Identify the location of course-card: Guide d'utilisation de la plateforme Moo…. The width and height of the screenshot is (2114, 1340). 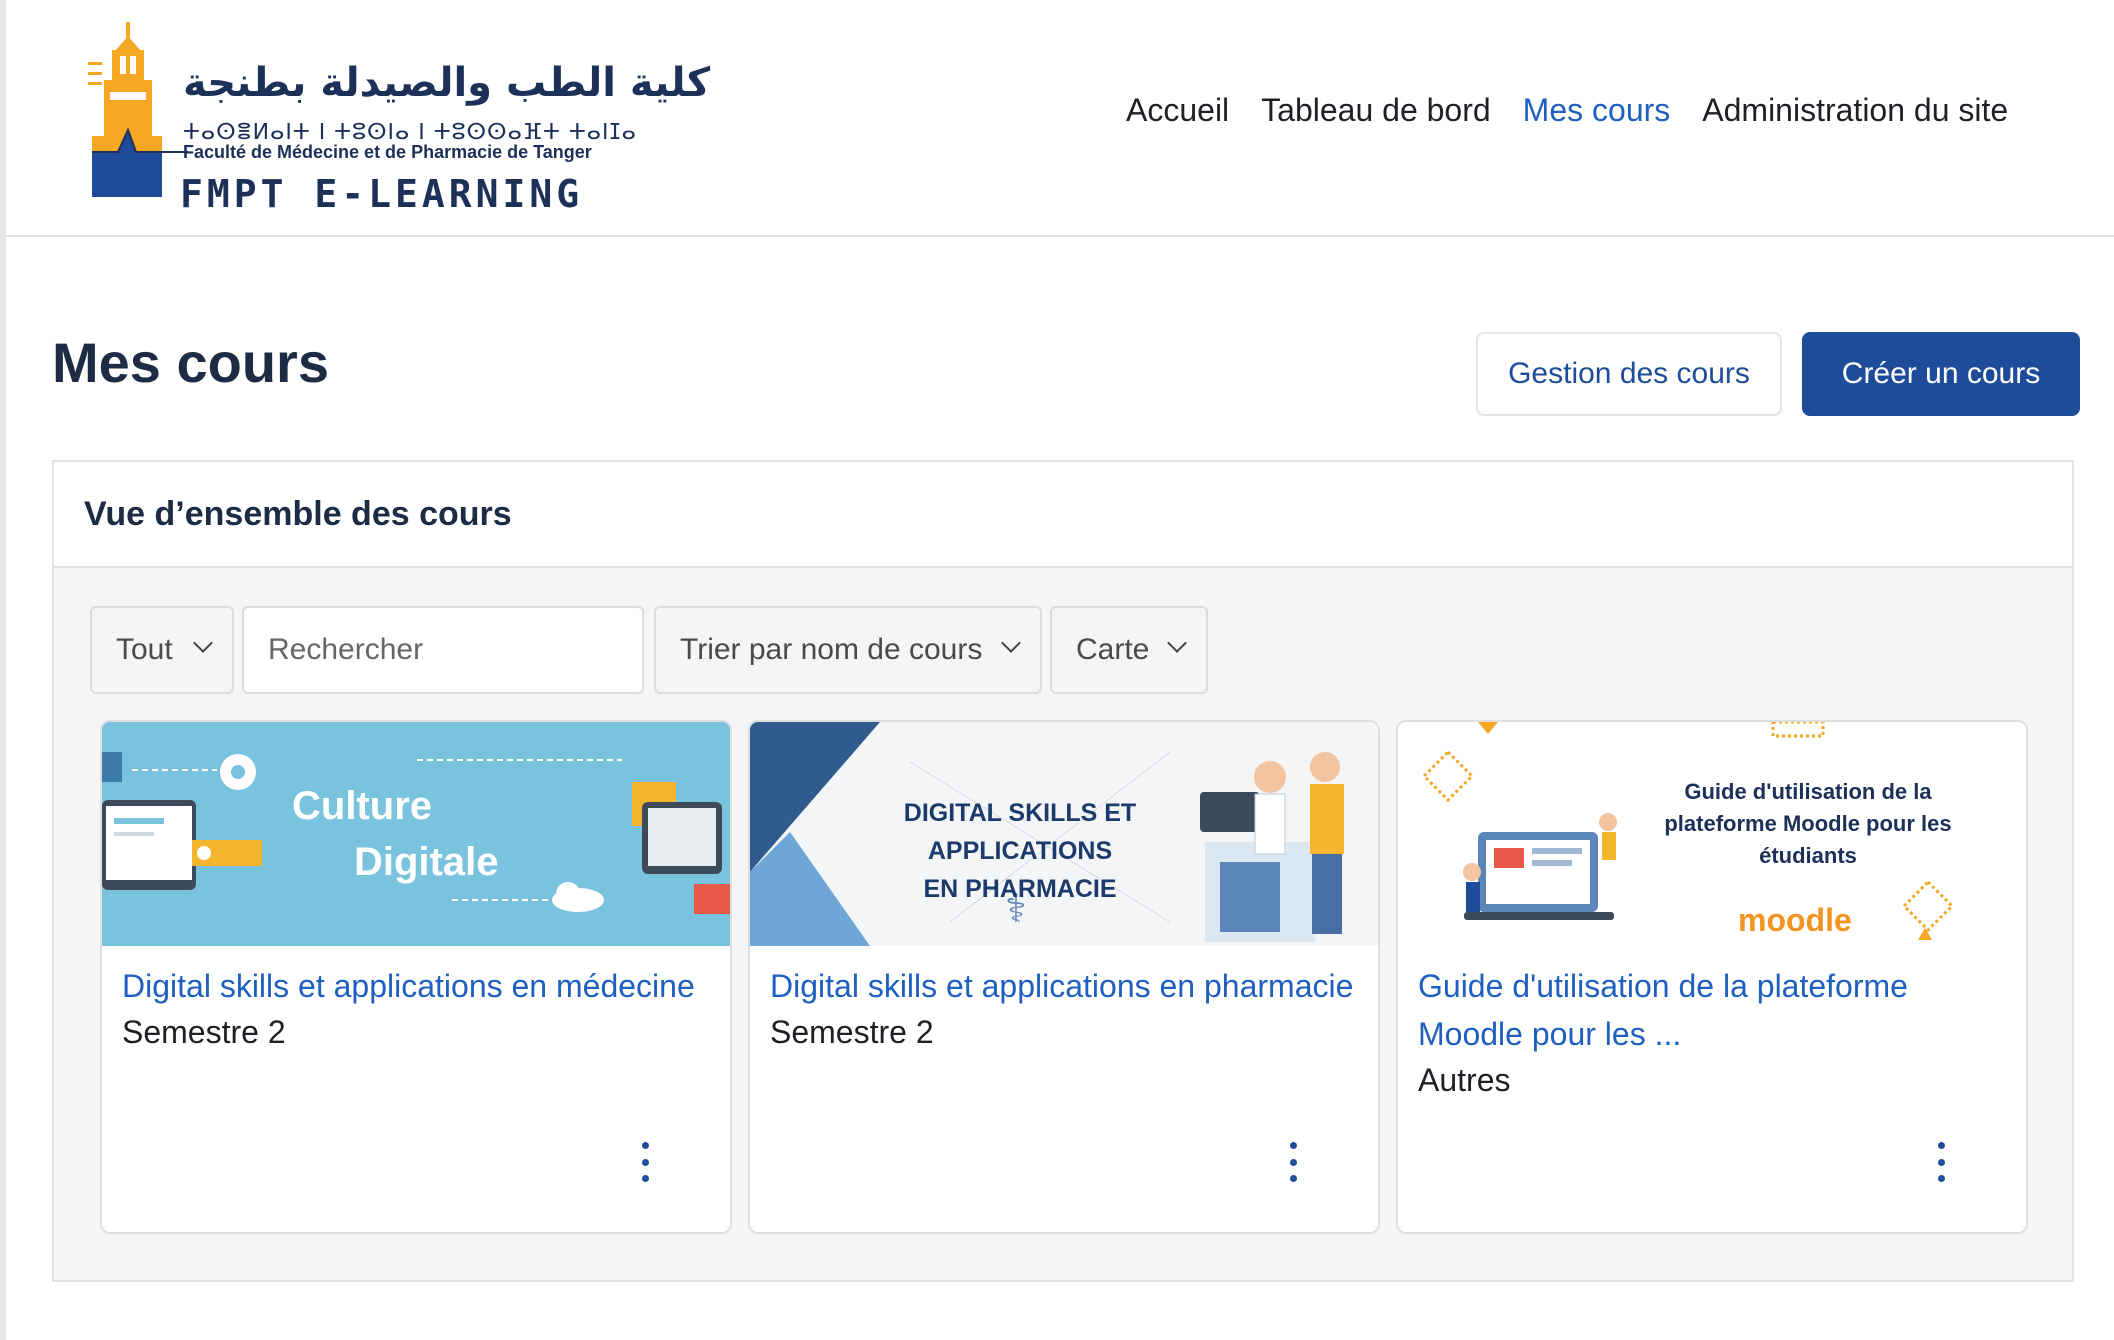
(1712, 977).